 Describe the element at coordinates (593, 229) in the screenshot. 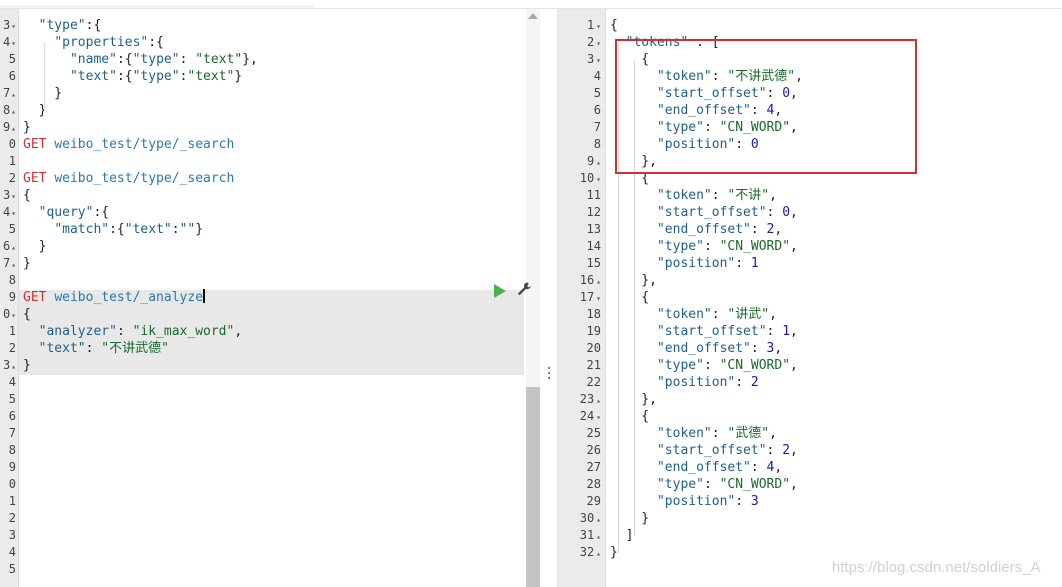

I see `line-number-text: 13` at that location.